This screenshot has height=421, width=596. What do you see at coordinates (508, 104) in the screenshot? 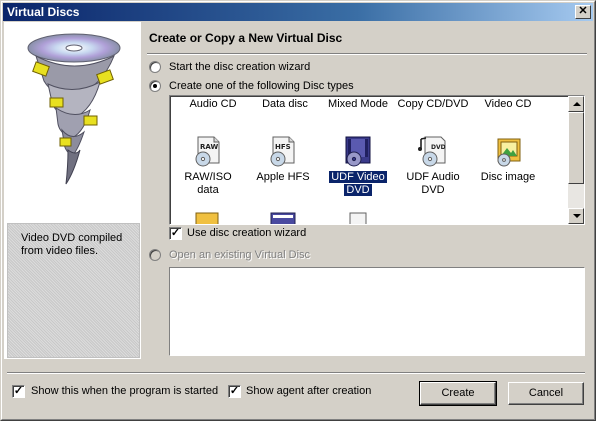
I see `category-video-cd: Video CD` at bounding box center [508, 104].